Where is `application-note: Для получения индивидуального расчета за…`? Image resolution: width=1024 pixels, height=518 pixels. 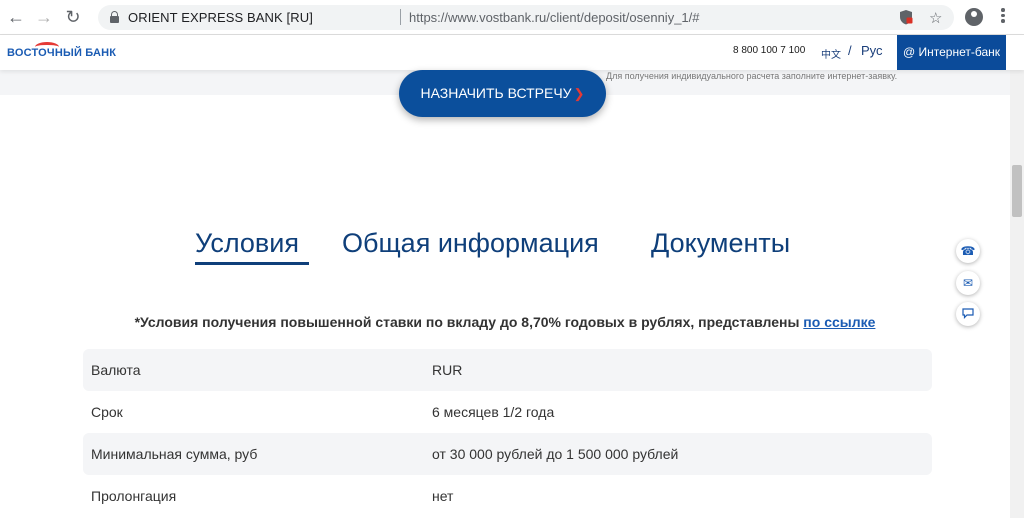
application-note: Для получения индивидуального расчета за… is located at coordinates (752, 76).